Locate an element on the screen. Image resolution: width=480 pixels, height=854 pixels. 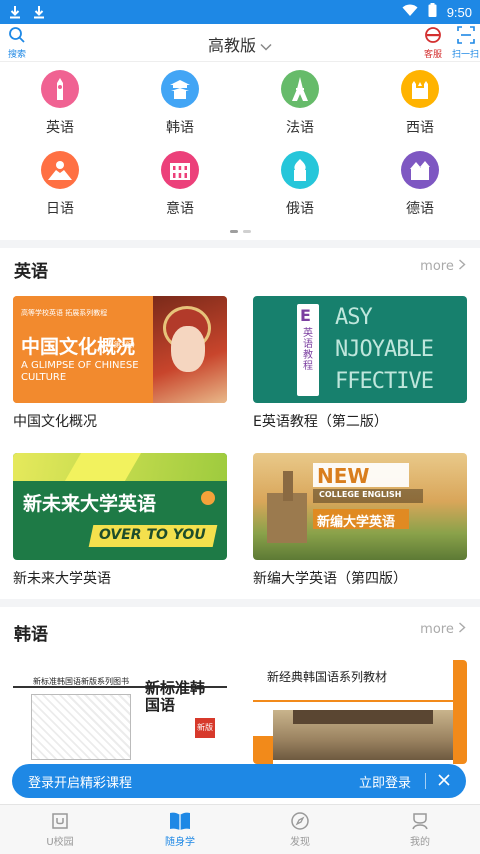
nav-discover: 发现 is located at coordinates (300, 829).